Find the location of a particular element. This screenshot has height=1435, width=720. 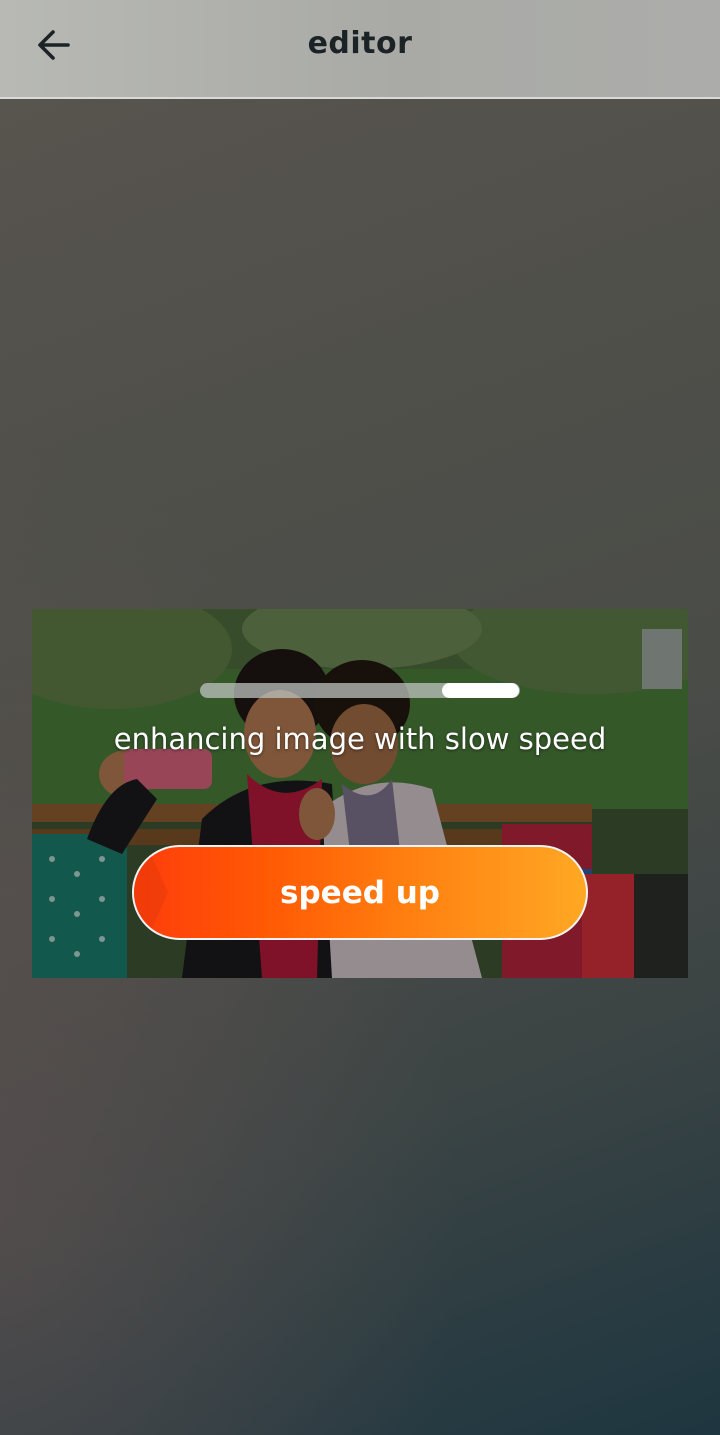

chevron-right-icon is located at coordinates (151, 892).